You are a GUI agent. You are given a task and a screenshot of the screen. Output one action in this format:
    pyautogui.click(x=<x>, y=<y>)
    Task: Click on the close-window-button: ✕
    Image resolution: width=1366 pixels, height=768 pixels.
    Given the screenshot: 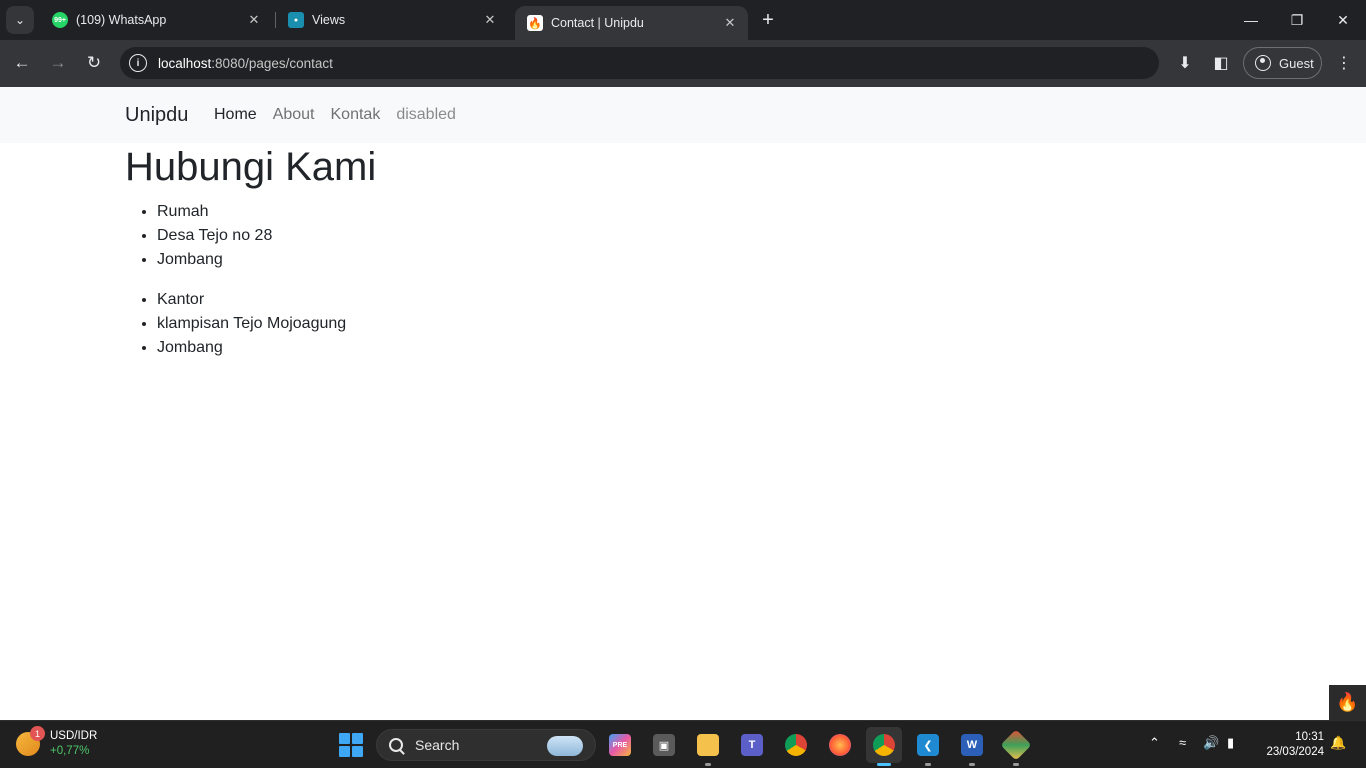 What is the action you would take?
    pyautogui.click(x=1343, y=20)
    